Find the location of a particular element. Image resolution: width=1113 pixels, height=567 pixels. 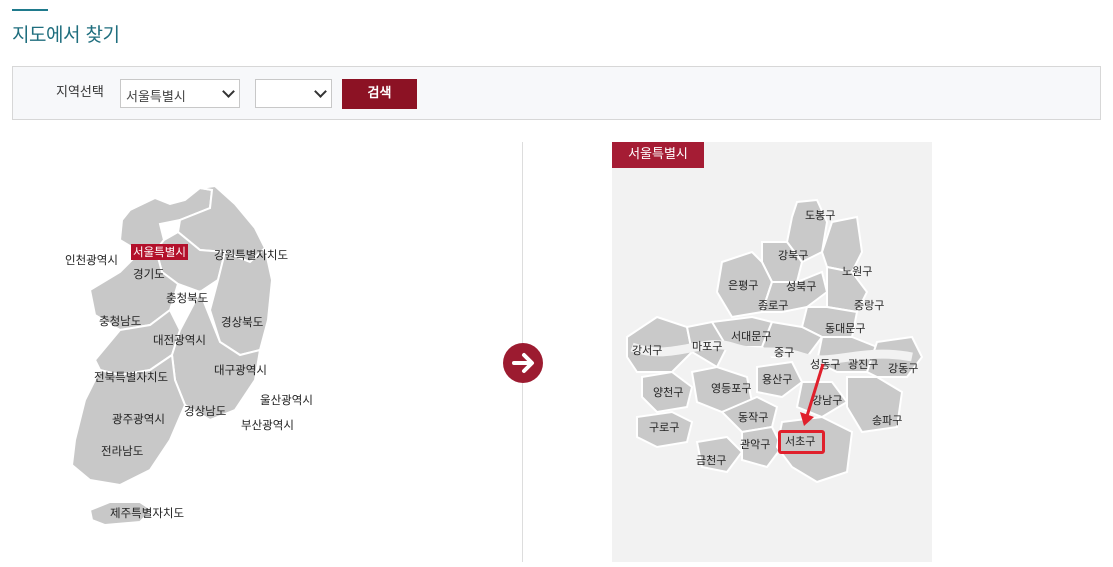

district-songpa: 송파구 is located at coordinates (887, 420).